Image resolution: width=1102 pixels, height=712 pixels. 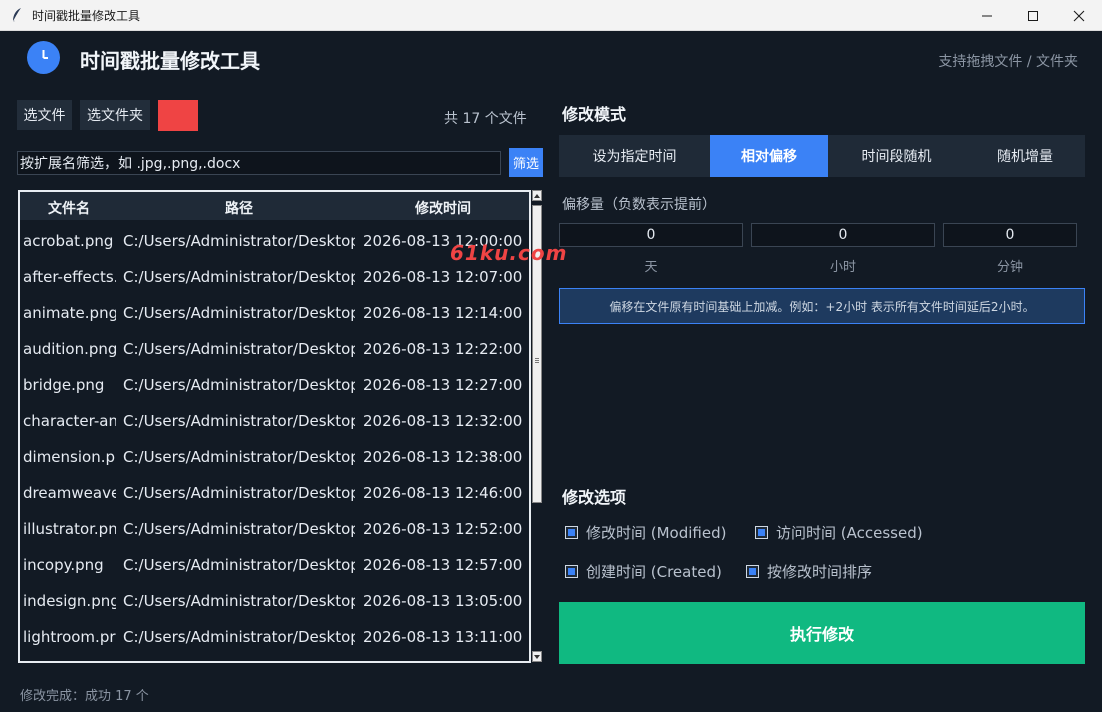 I want to click on scroll-down-button, so click(x=537, y=656).